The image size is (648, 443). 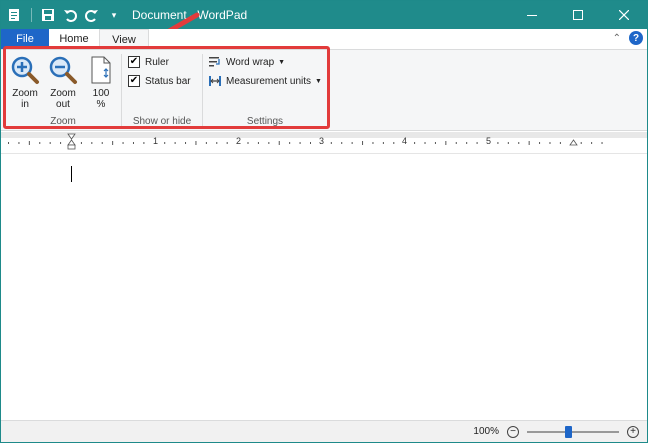 What do you see at coordinates (532, 15) in the screenshot?
I see `minimize-button` at bounding box center [532, 15].